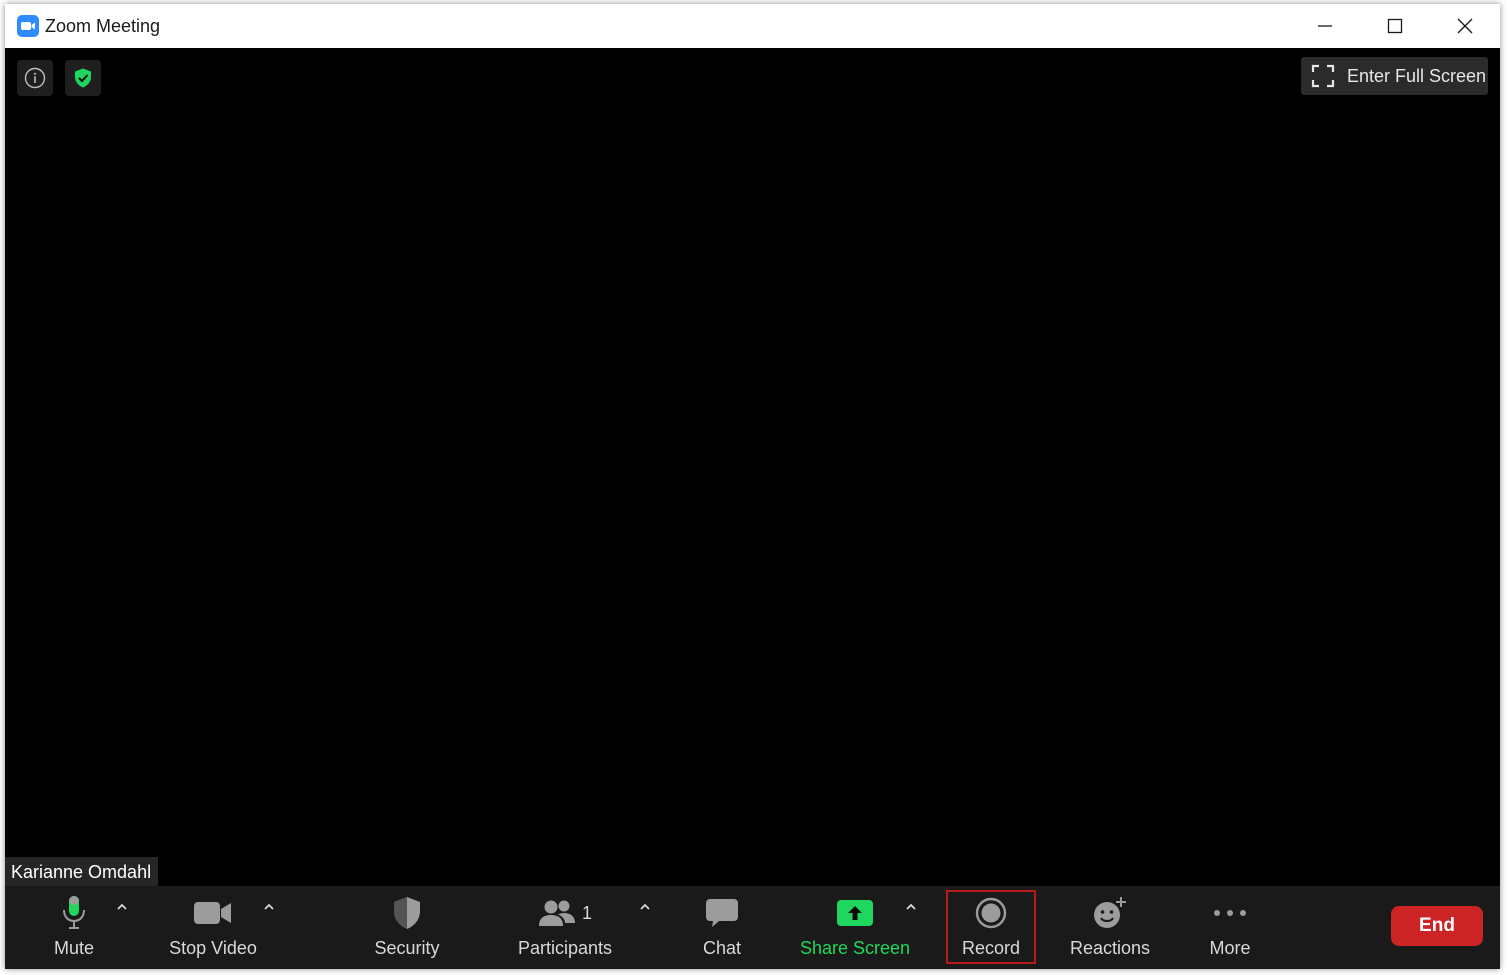  I want to click on video-options-button, so click(269, 907).